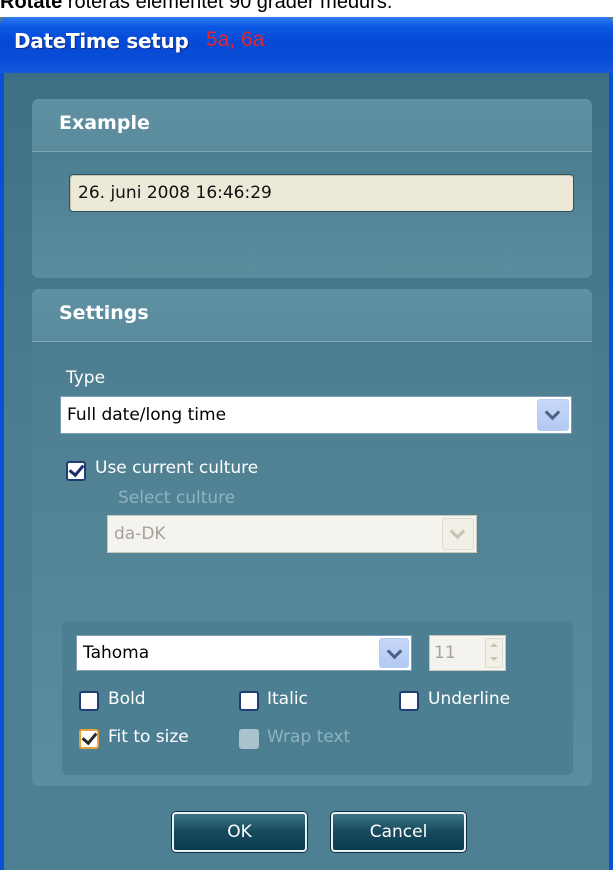 This screenshot has height=870, width=613. Describe the element at coordinates (177, 498) in the screenshot. I see `select-culture-label: Select culture` at that location.